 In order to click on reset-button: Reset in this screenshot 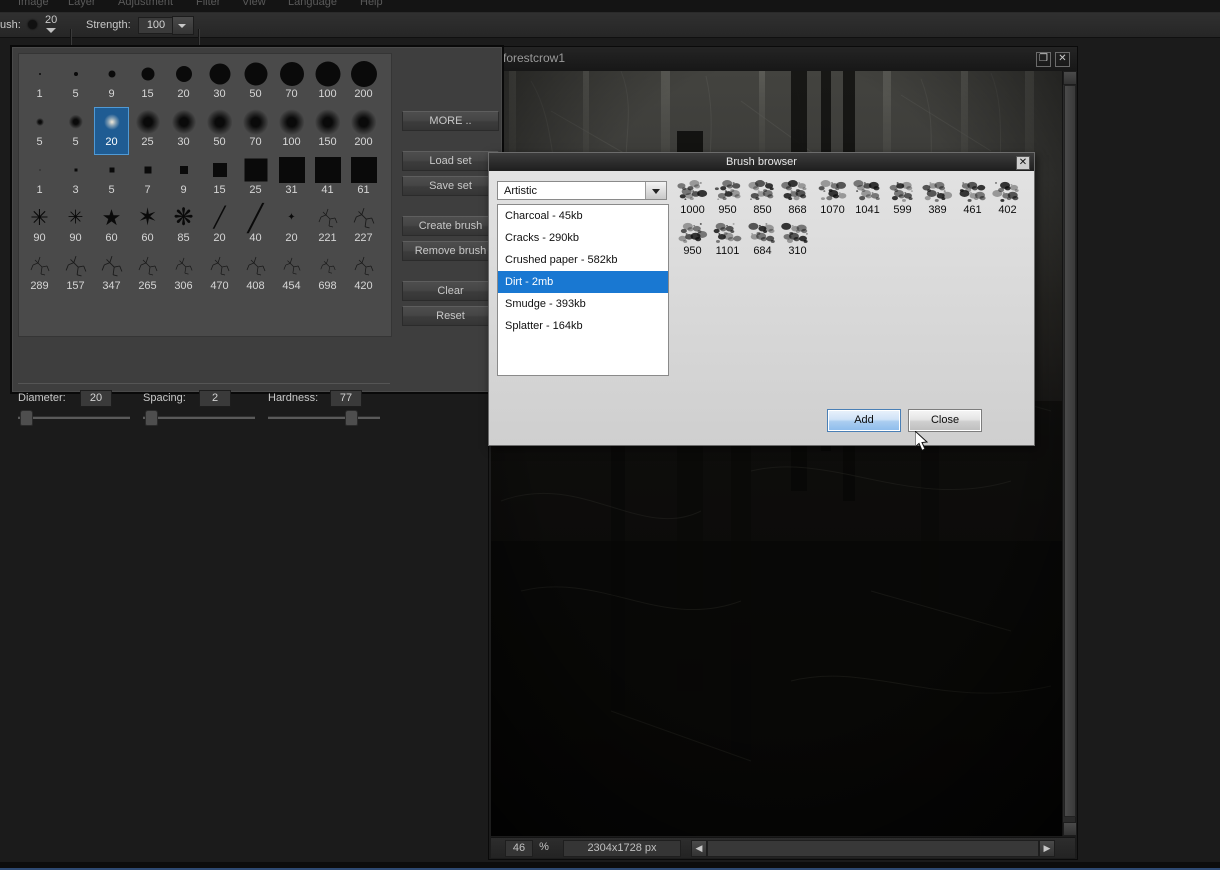, I will do `click(450, 316)`.